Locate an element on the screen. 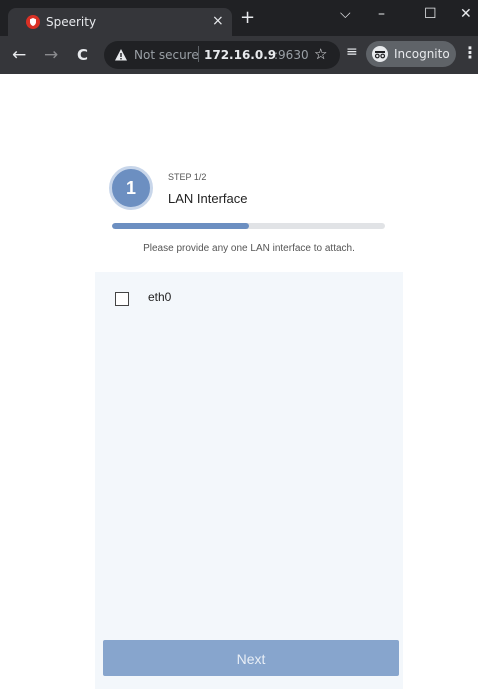 Image resolution: width=478 pixels, height=697 pixels. progress-bar-fill is located at coordinates (180, 226).